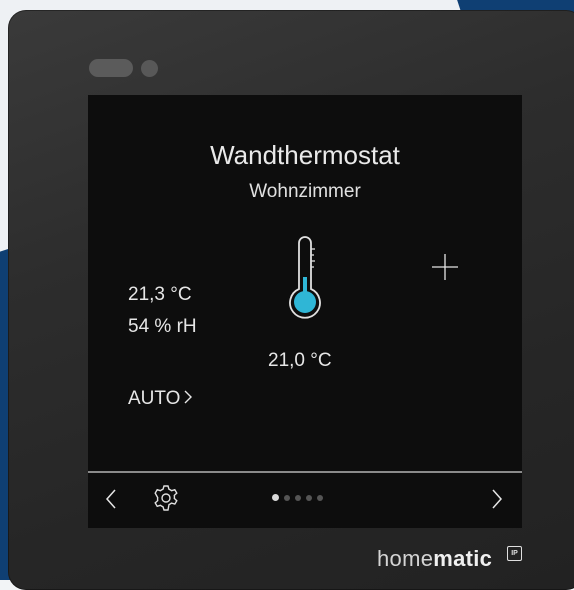 The width and height of the screenshot is (574, 590). I want to click on setpoint-temperature: 21,0 °C, so click(300, 360).